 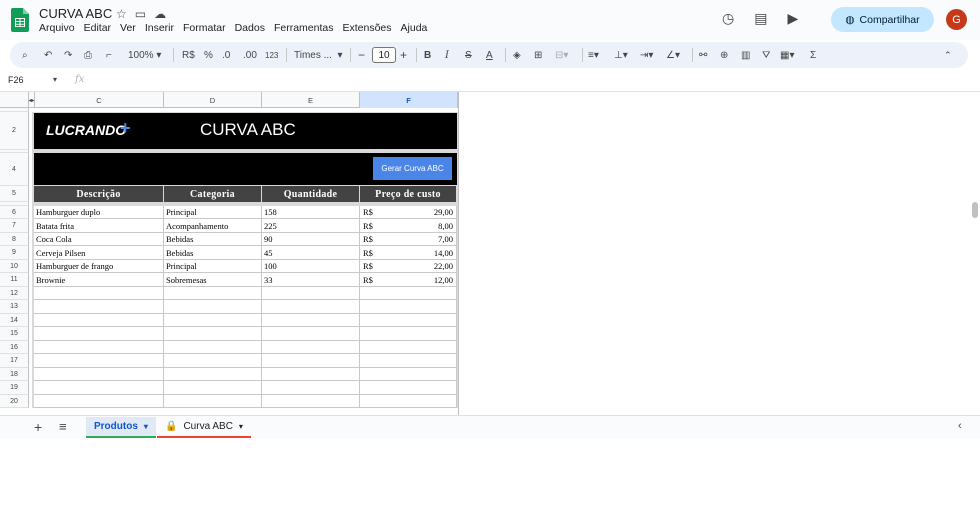 What do you see at coordinates (57, 28) in the screenshot?
I see `menu-arquivo: Arquivo` at bounding box center [57, 28].